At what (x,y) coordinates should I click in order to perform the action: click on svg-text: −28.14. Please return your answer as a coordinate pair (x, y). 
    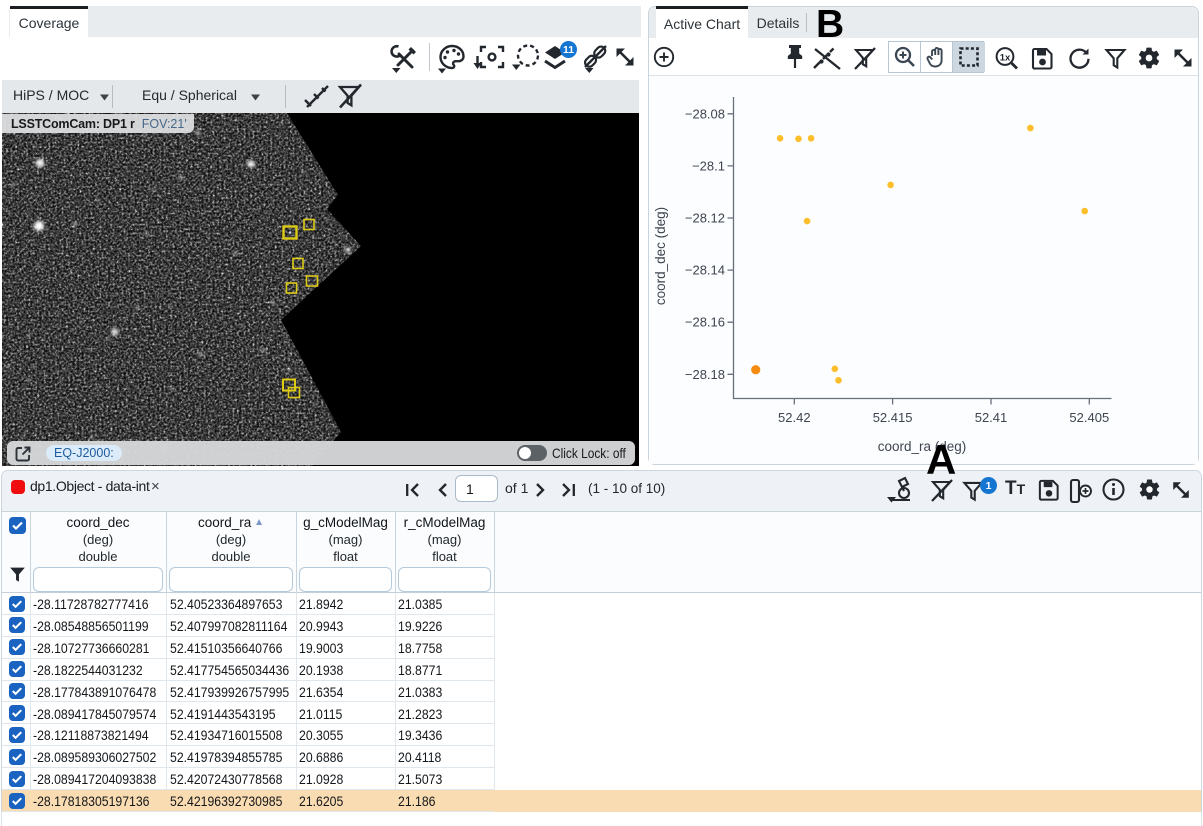
    Looking at the image, I should click on (705, 270).